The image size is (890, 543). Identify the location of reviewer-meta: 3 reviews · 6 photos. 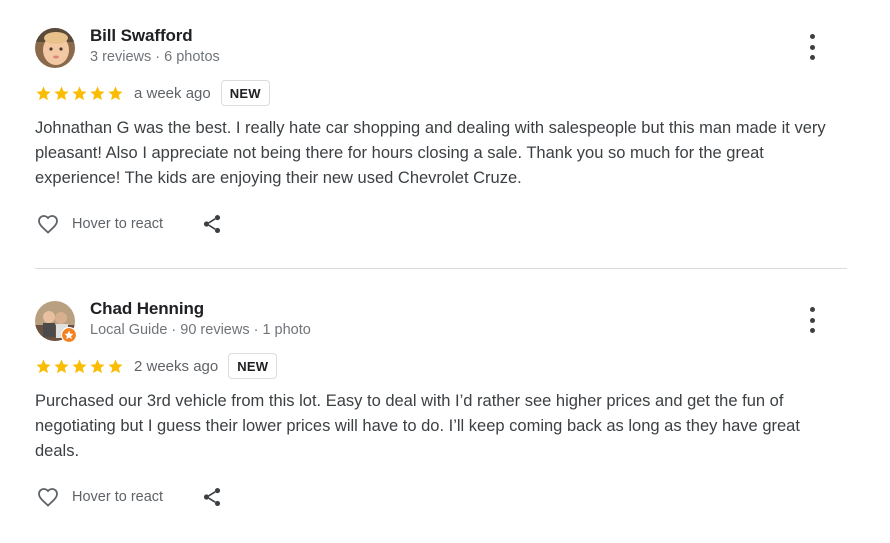
(155, 57).